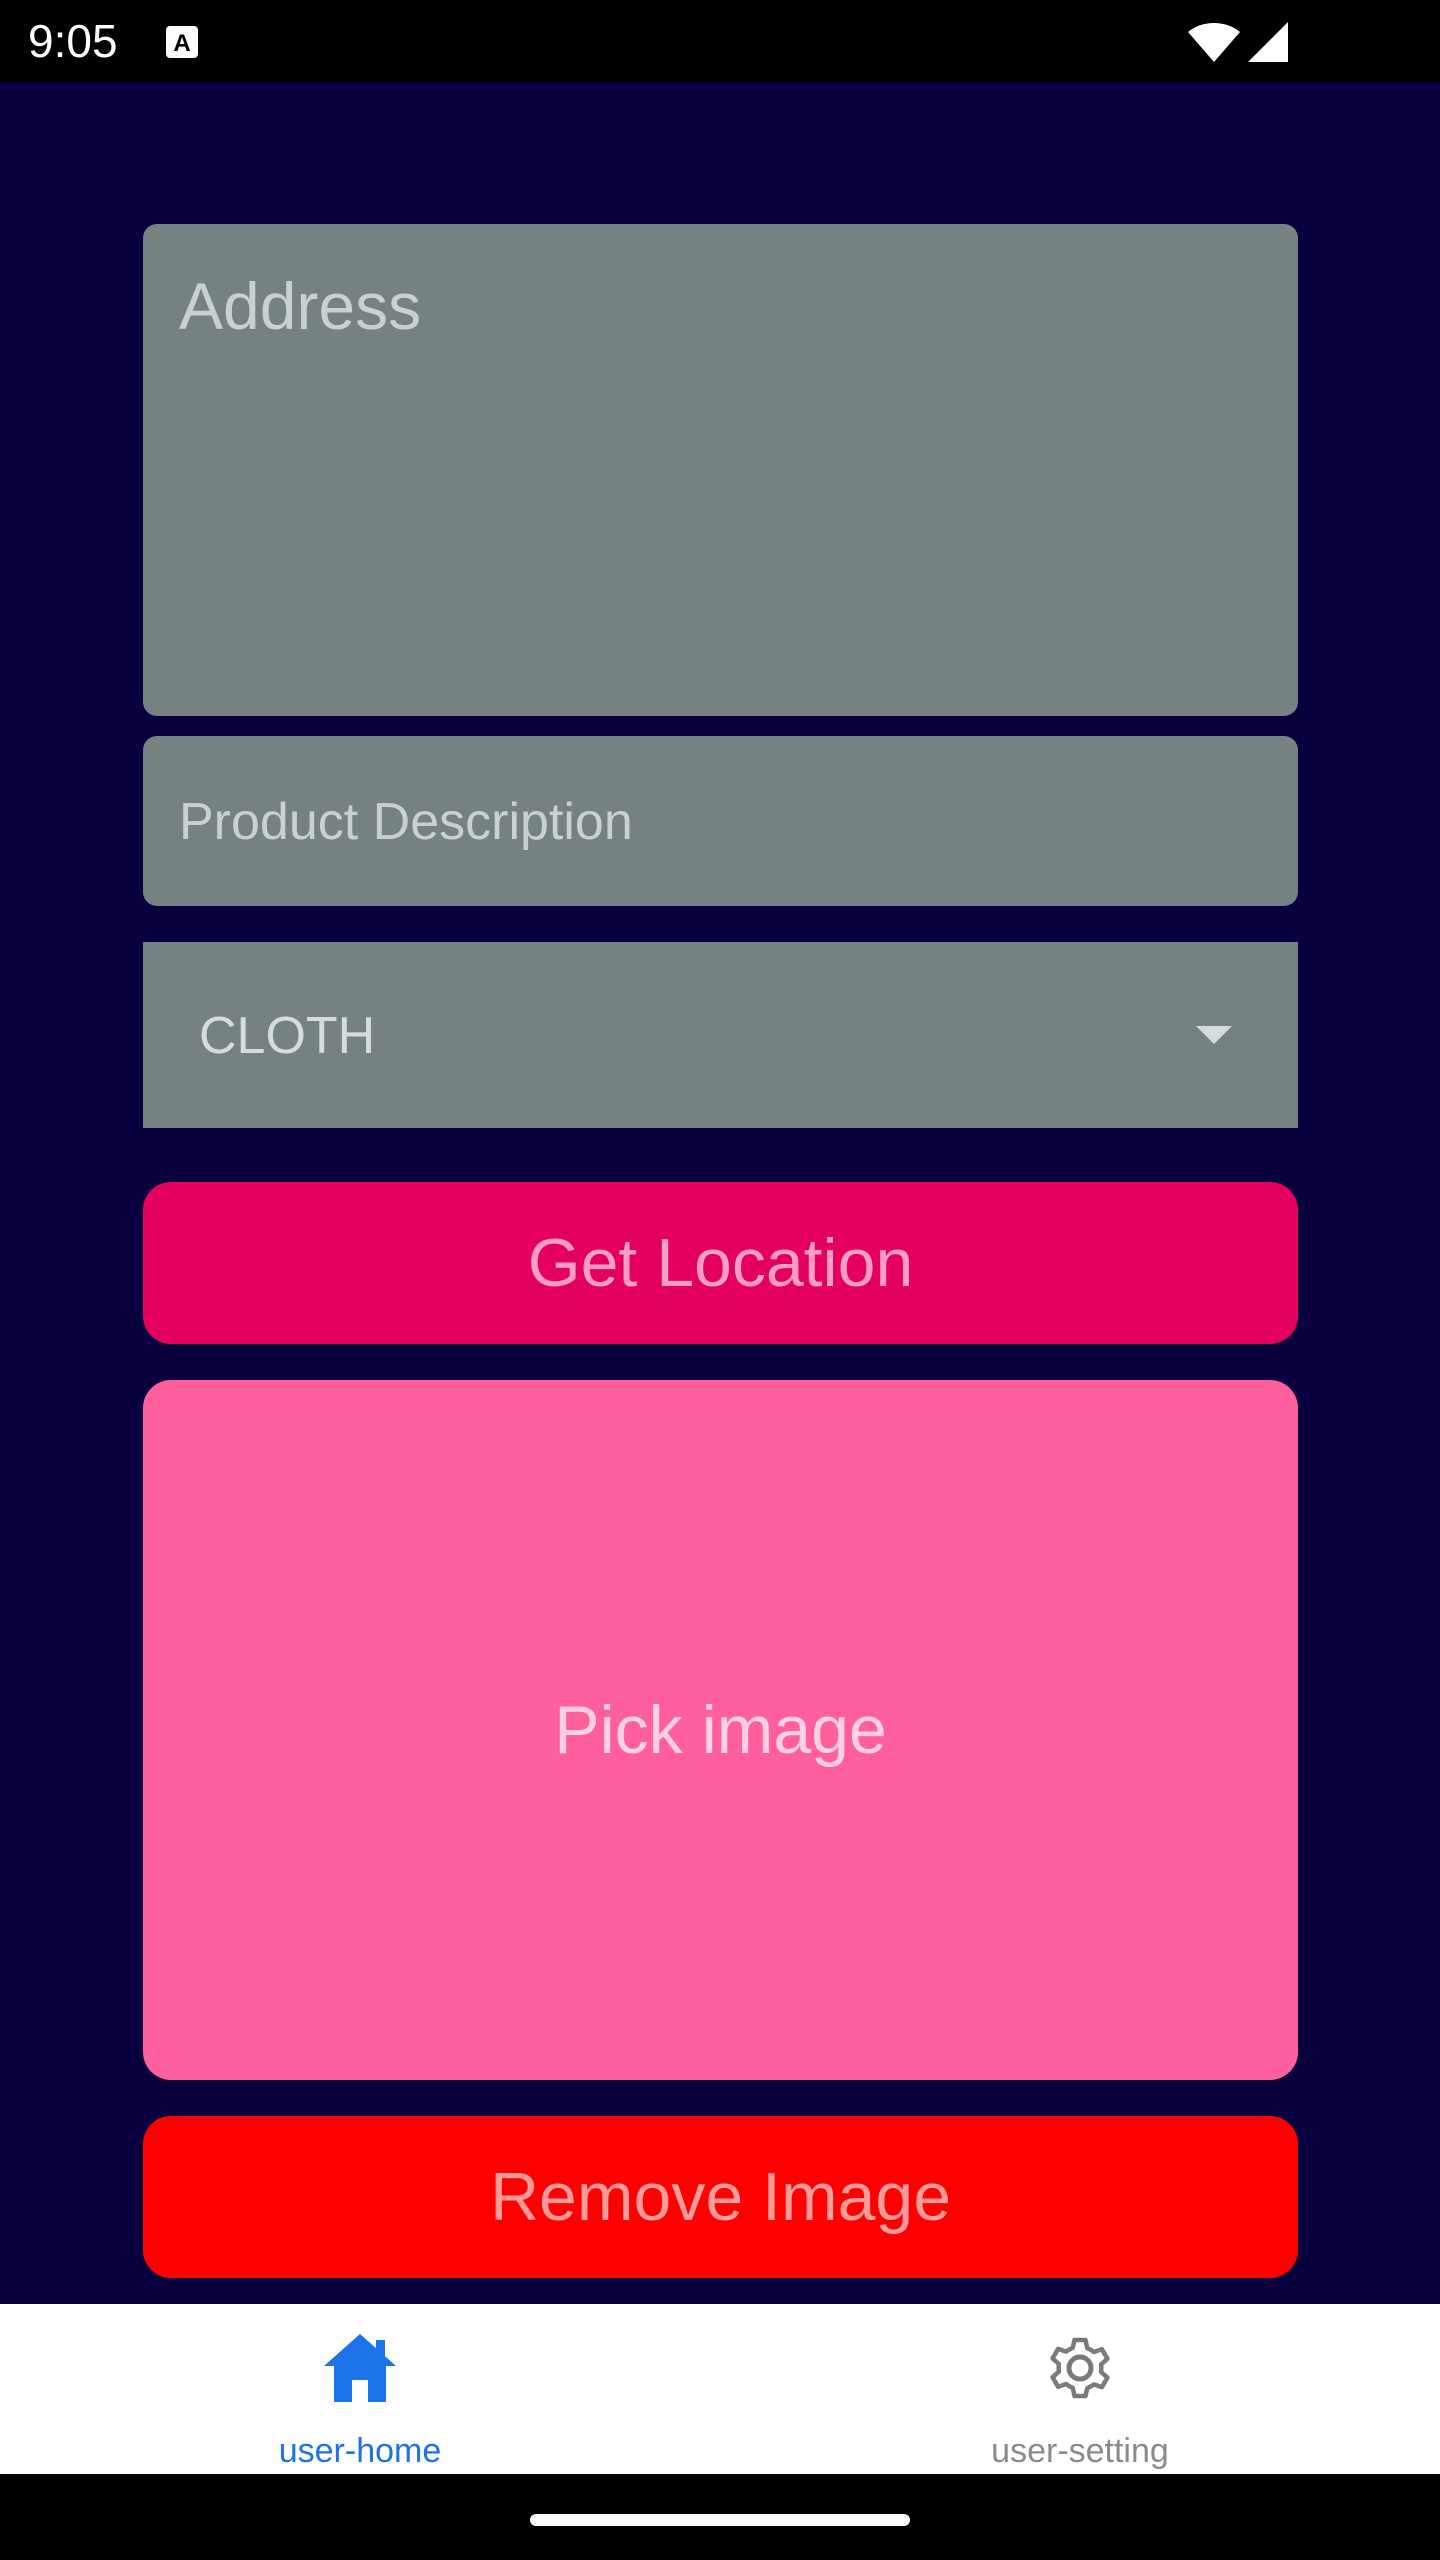 The width and height of the screenshot is (1440, 2560). I want to click on nav-label-user-setting: user-setting, so click(1080, 2451).